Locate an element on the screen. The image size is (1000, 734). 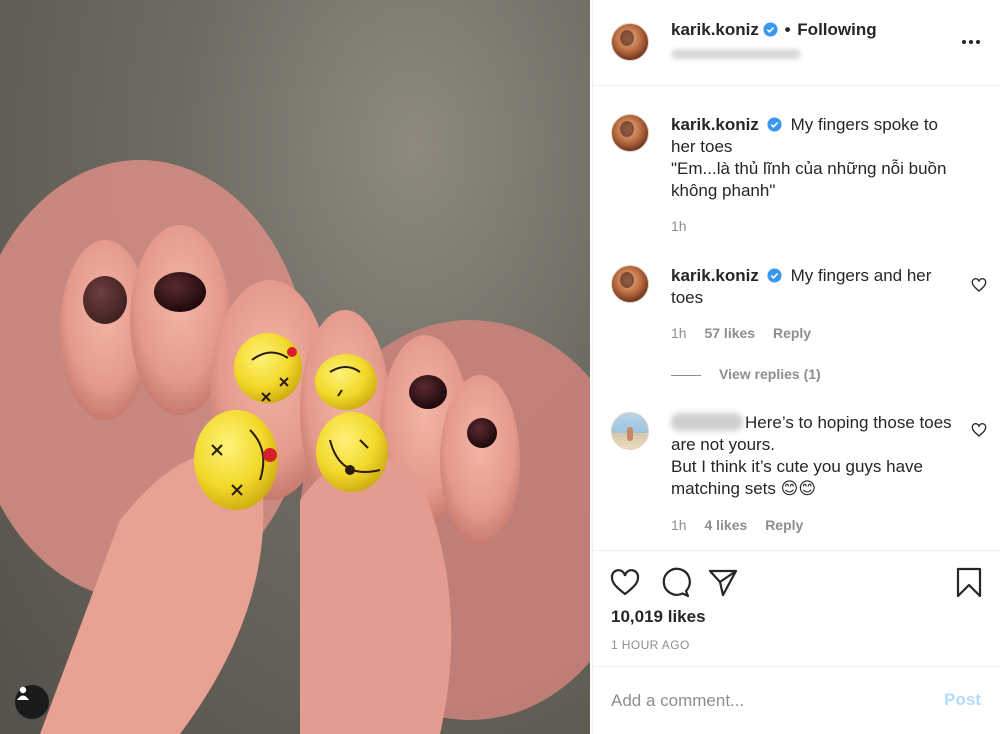
likes-count: 10,019 likes is located at coordinates (658, 617).